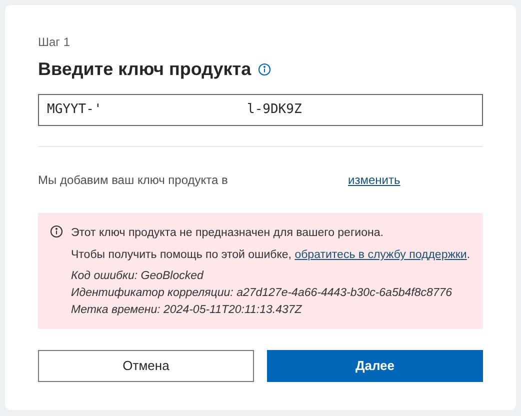 This screenshot has height=416, width=521. Describe the element at coordinates (133, 180) in the screenshot. I see `account-note: Мы добавим ваш ключ продукта в` at that location.